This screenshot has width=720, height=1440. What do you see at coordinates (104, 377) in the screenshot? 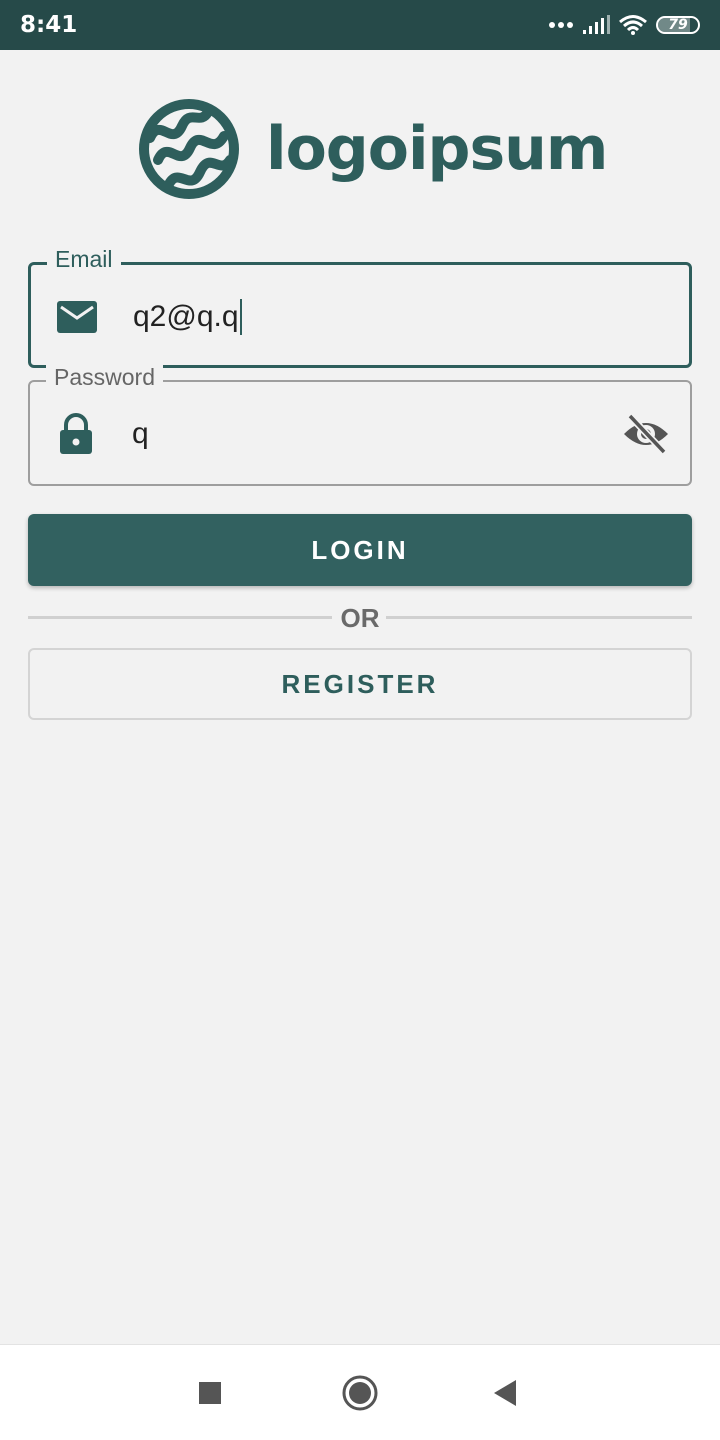
I see `password-label: Password` at bounding box center [104, 377].